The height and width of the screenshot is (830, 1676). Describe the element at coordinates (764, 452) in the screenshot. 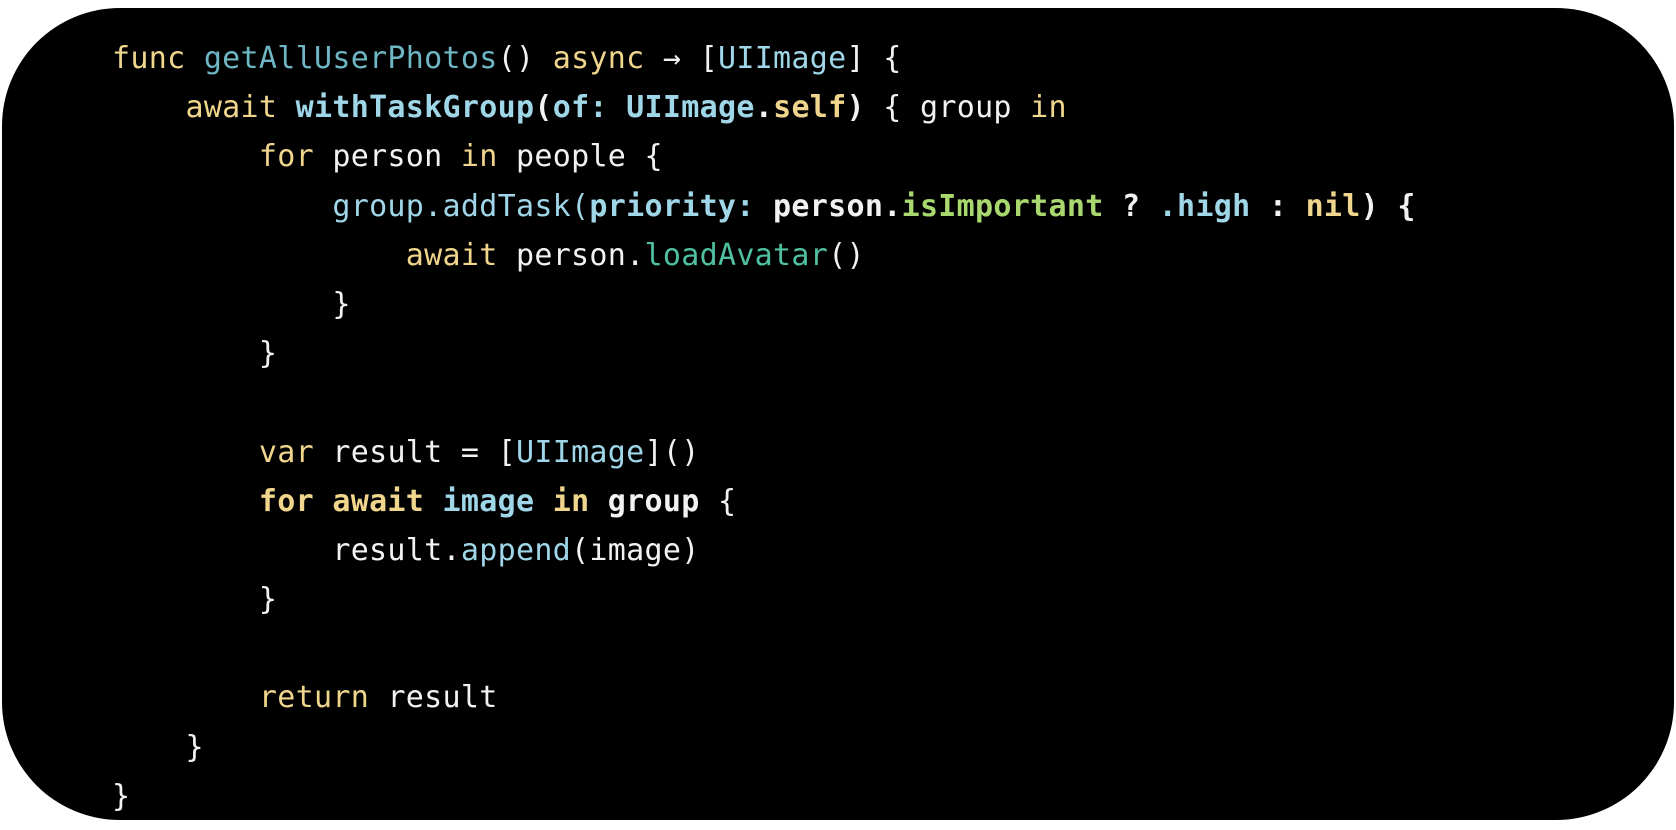

I see `code-line: var result = [UIImage]()` at that location.